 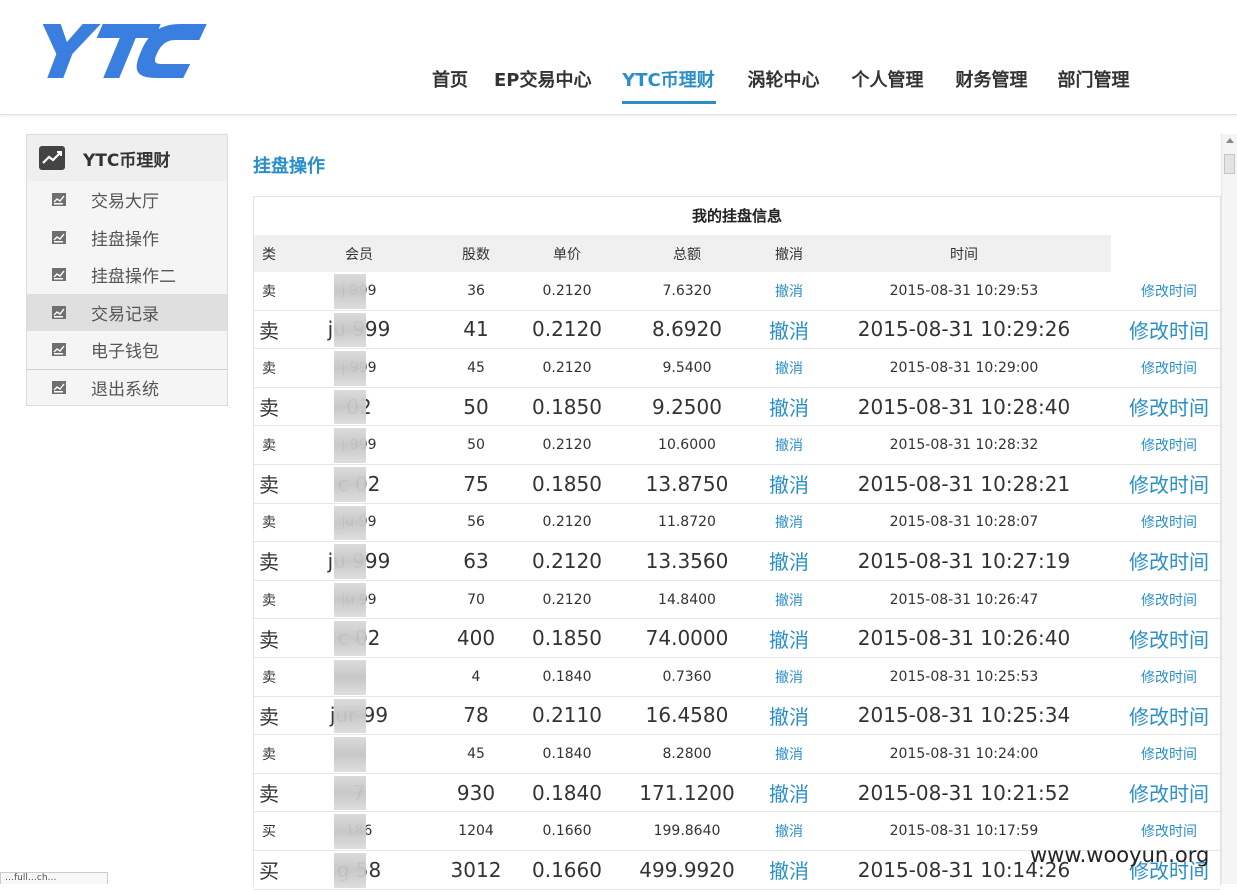 I want to click on row-shares: 3012, so click(x=476, y=869).